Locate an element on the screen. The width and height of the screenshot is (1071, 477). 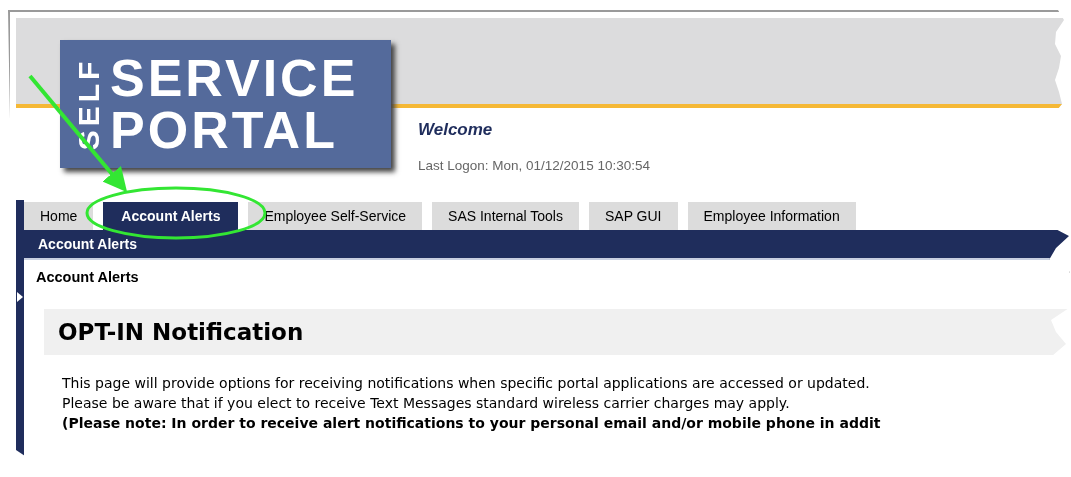
subnav-bar: Account Alerts is located at coordinates (546, 245).